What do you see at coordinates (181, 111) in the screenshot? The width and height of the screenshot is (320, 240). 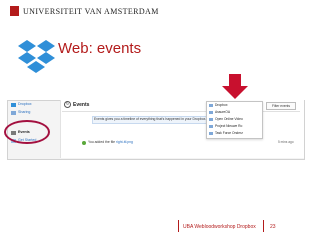 I see `header-divider` at bounding box center [181, 111].